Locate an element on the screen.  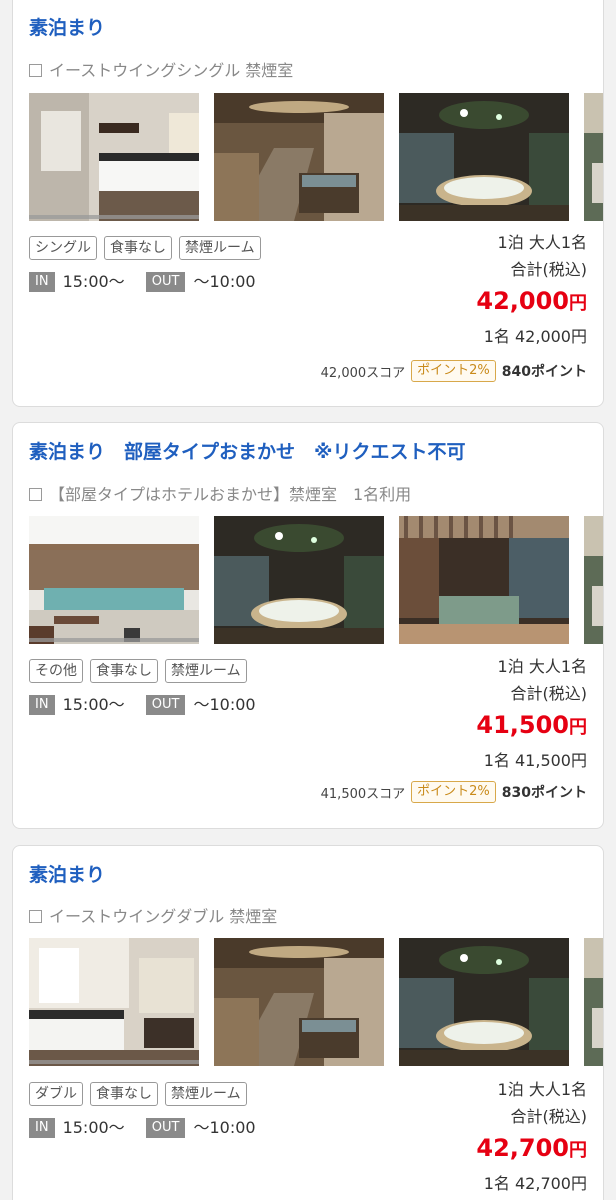
total-price: 42,700円 is located at coordinates (531, 1149).